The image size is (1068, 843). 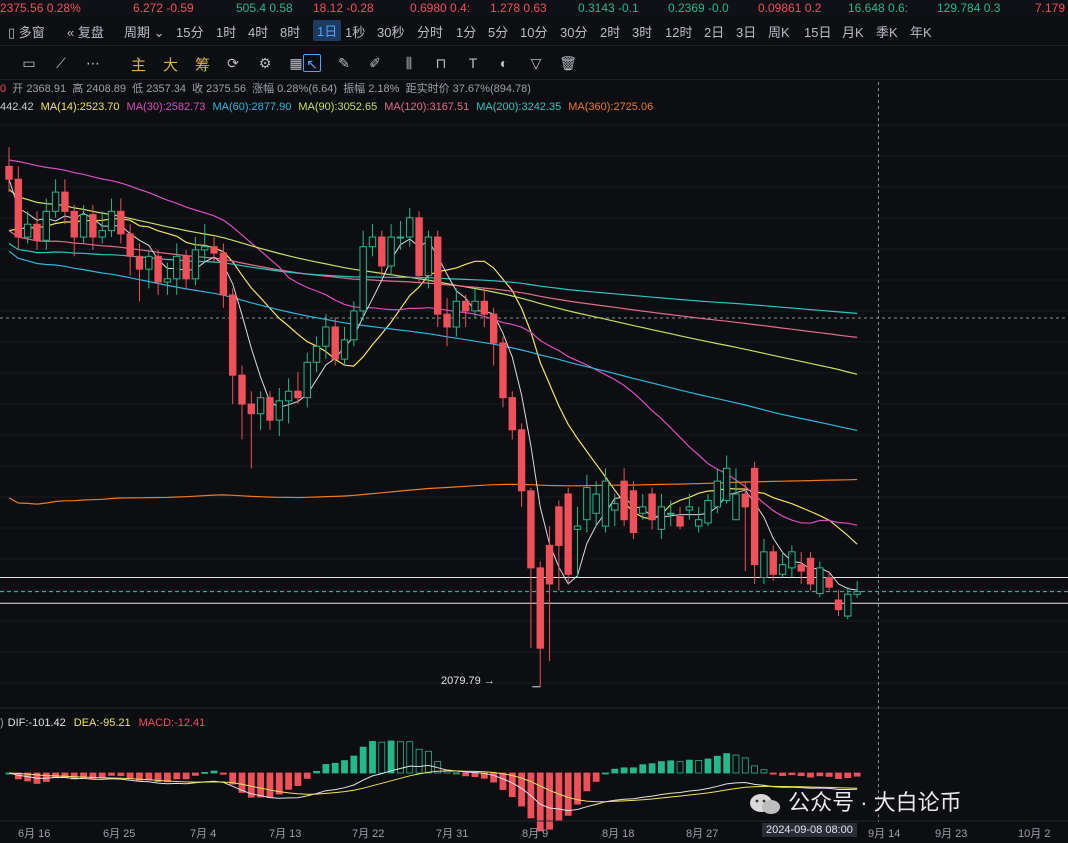 I want to click on x-tick-label: 9月 23, so click(x=951, y=834).